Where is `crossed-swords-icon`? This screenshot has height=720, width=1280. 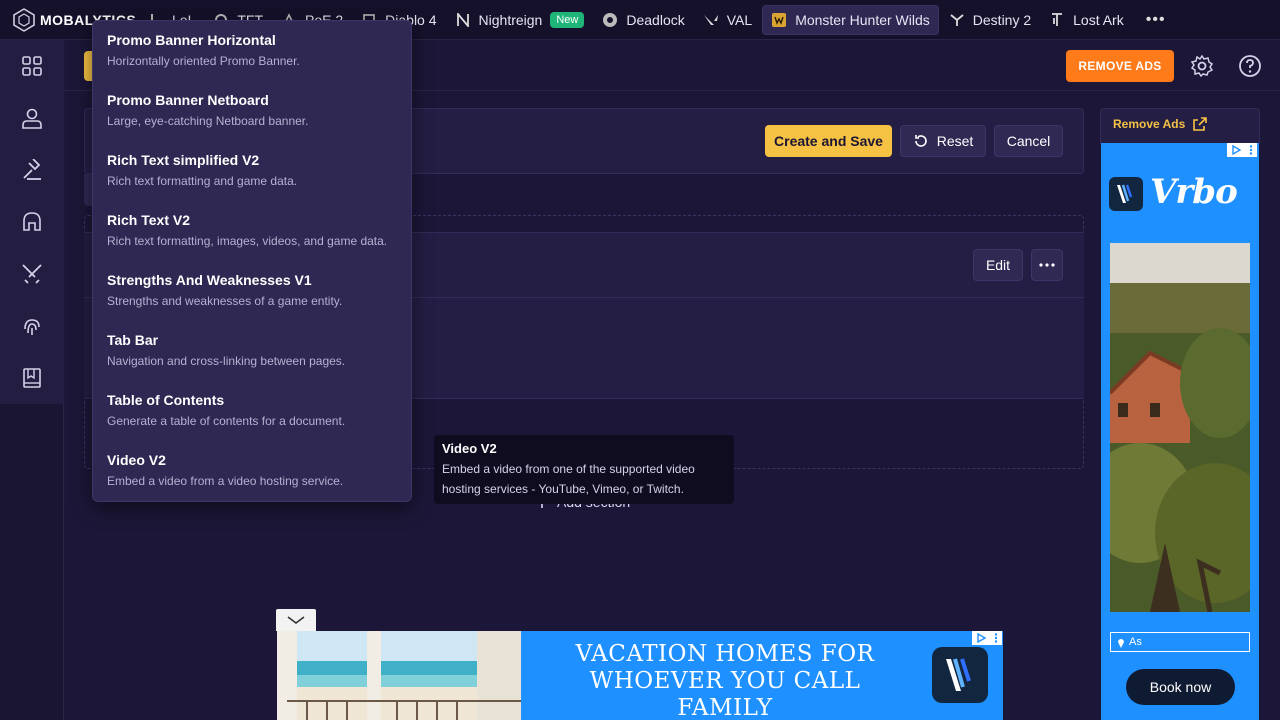 crossed-swords-icon is located at coordinates (32, 274).